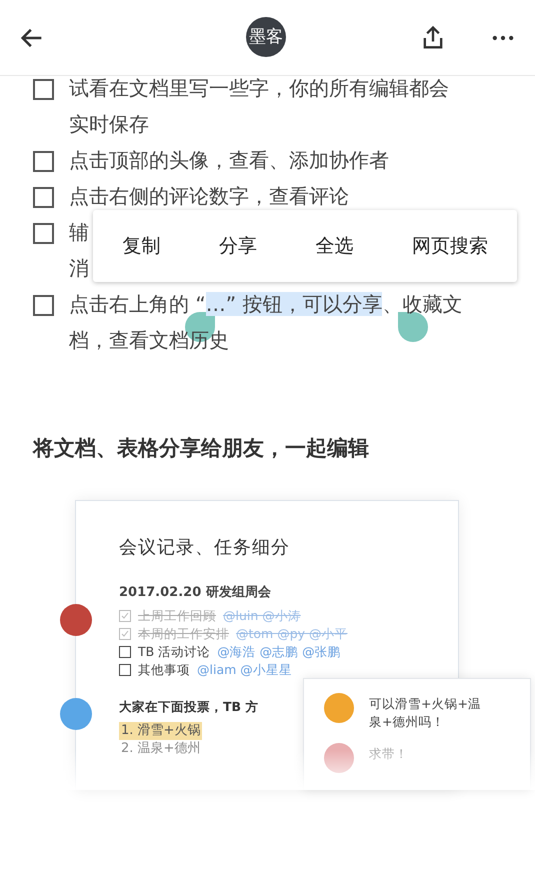 The height and width of the screenshot is (872, 535). I want to click on item-text: 点击右上角的 “, so click(137, 304).